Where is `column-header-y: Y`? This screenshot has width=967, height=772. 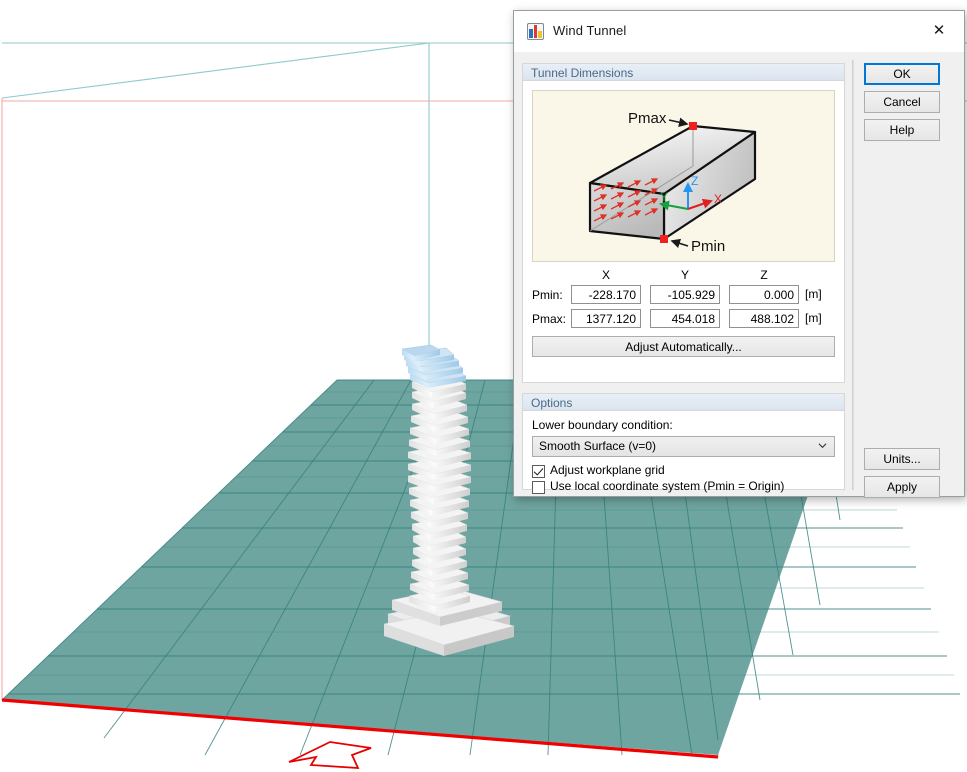
column-header-y: Y is located at coordinates (684, 275).